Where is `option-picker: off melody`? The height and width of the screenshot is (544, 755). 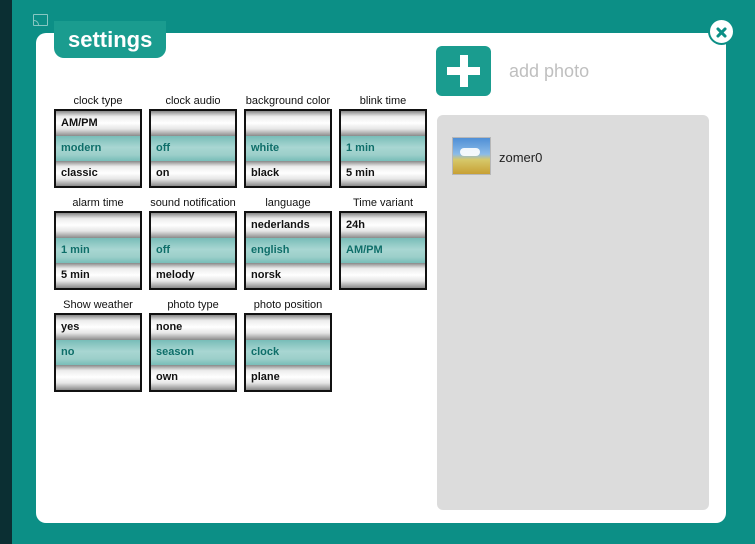
option-picker: off melody is located at coordinates (193, 250).